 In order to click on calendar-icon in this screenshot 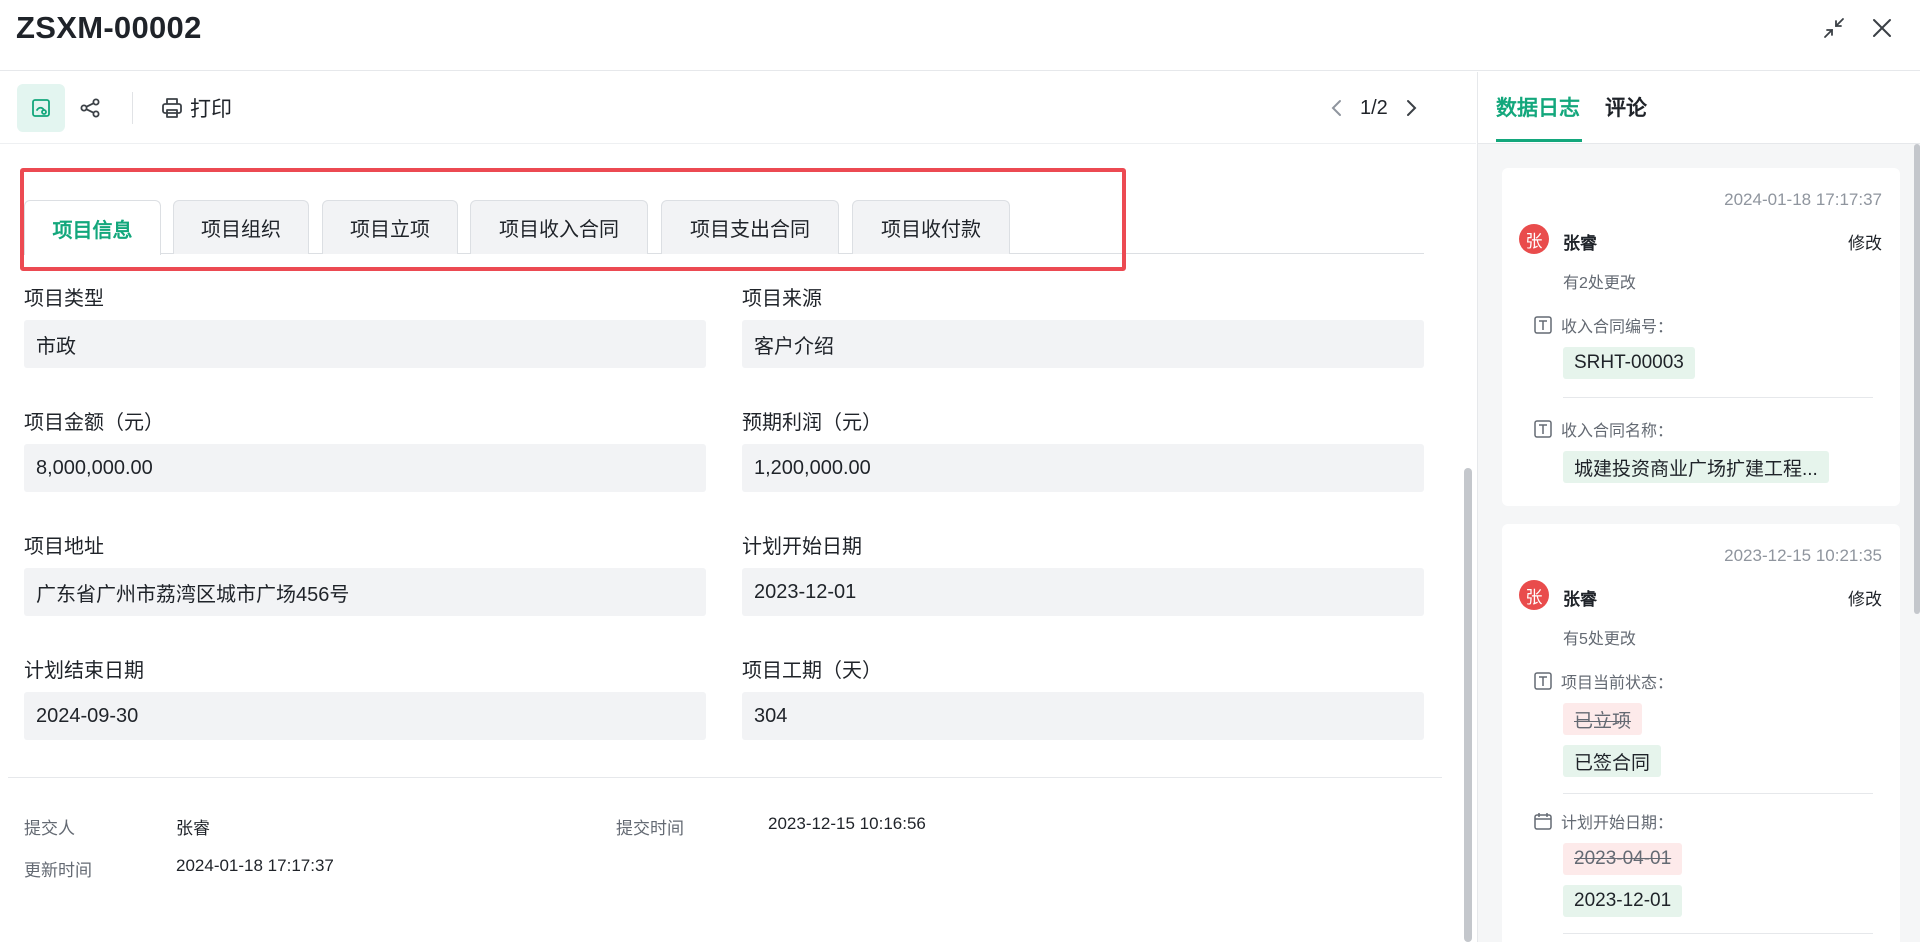, I will do `click(1543, 821)`.